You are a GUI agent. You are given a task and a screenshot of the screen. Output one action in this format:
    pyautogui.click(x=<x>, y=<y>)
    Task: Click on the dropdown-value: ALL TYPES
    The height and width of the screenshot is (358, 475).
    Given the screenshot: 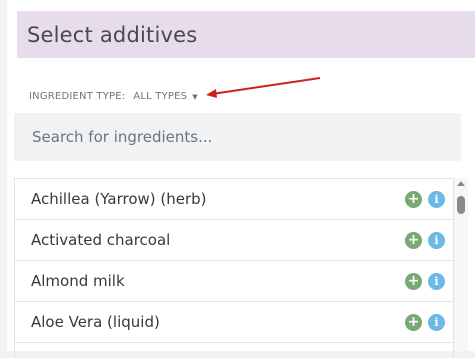 What is the action you would take?
    pyautogui.click(x=160, y=96)
    